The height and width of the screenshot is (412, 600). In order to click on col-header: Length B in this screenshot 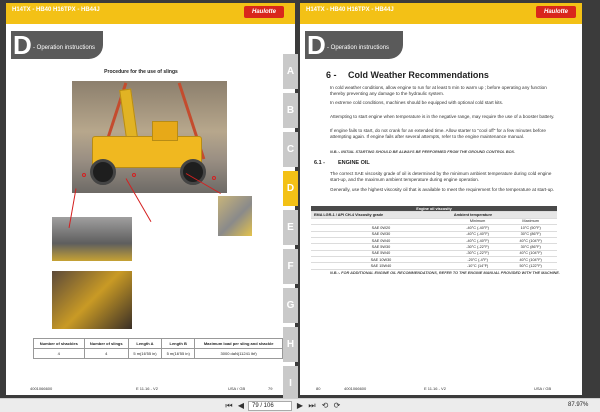, I will do `click(178, 343)`.